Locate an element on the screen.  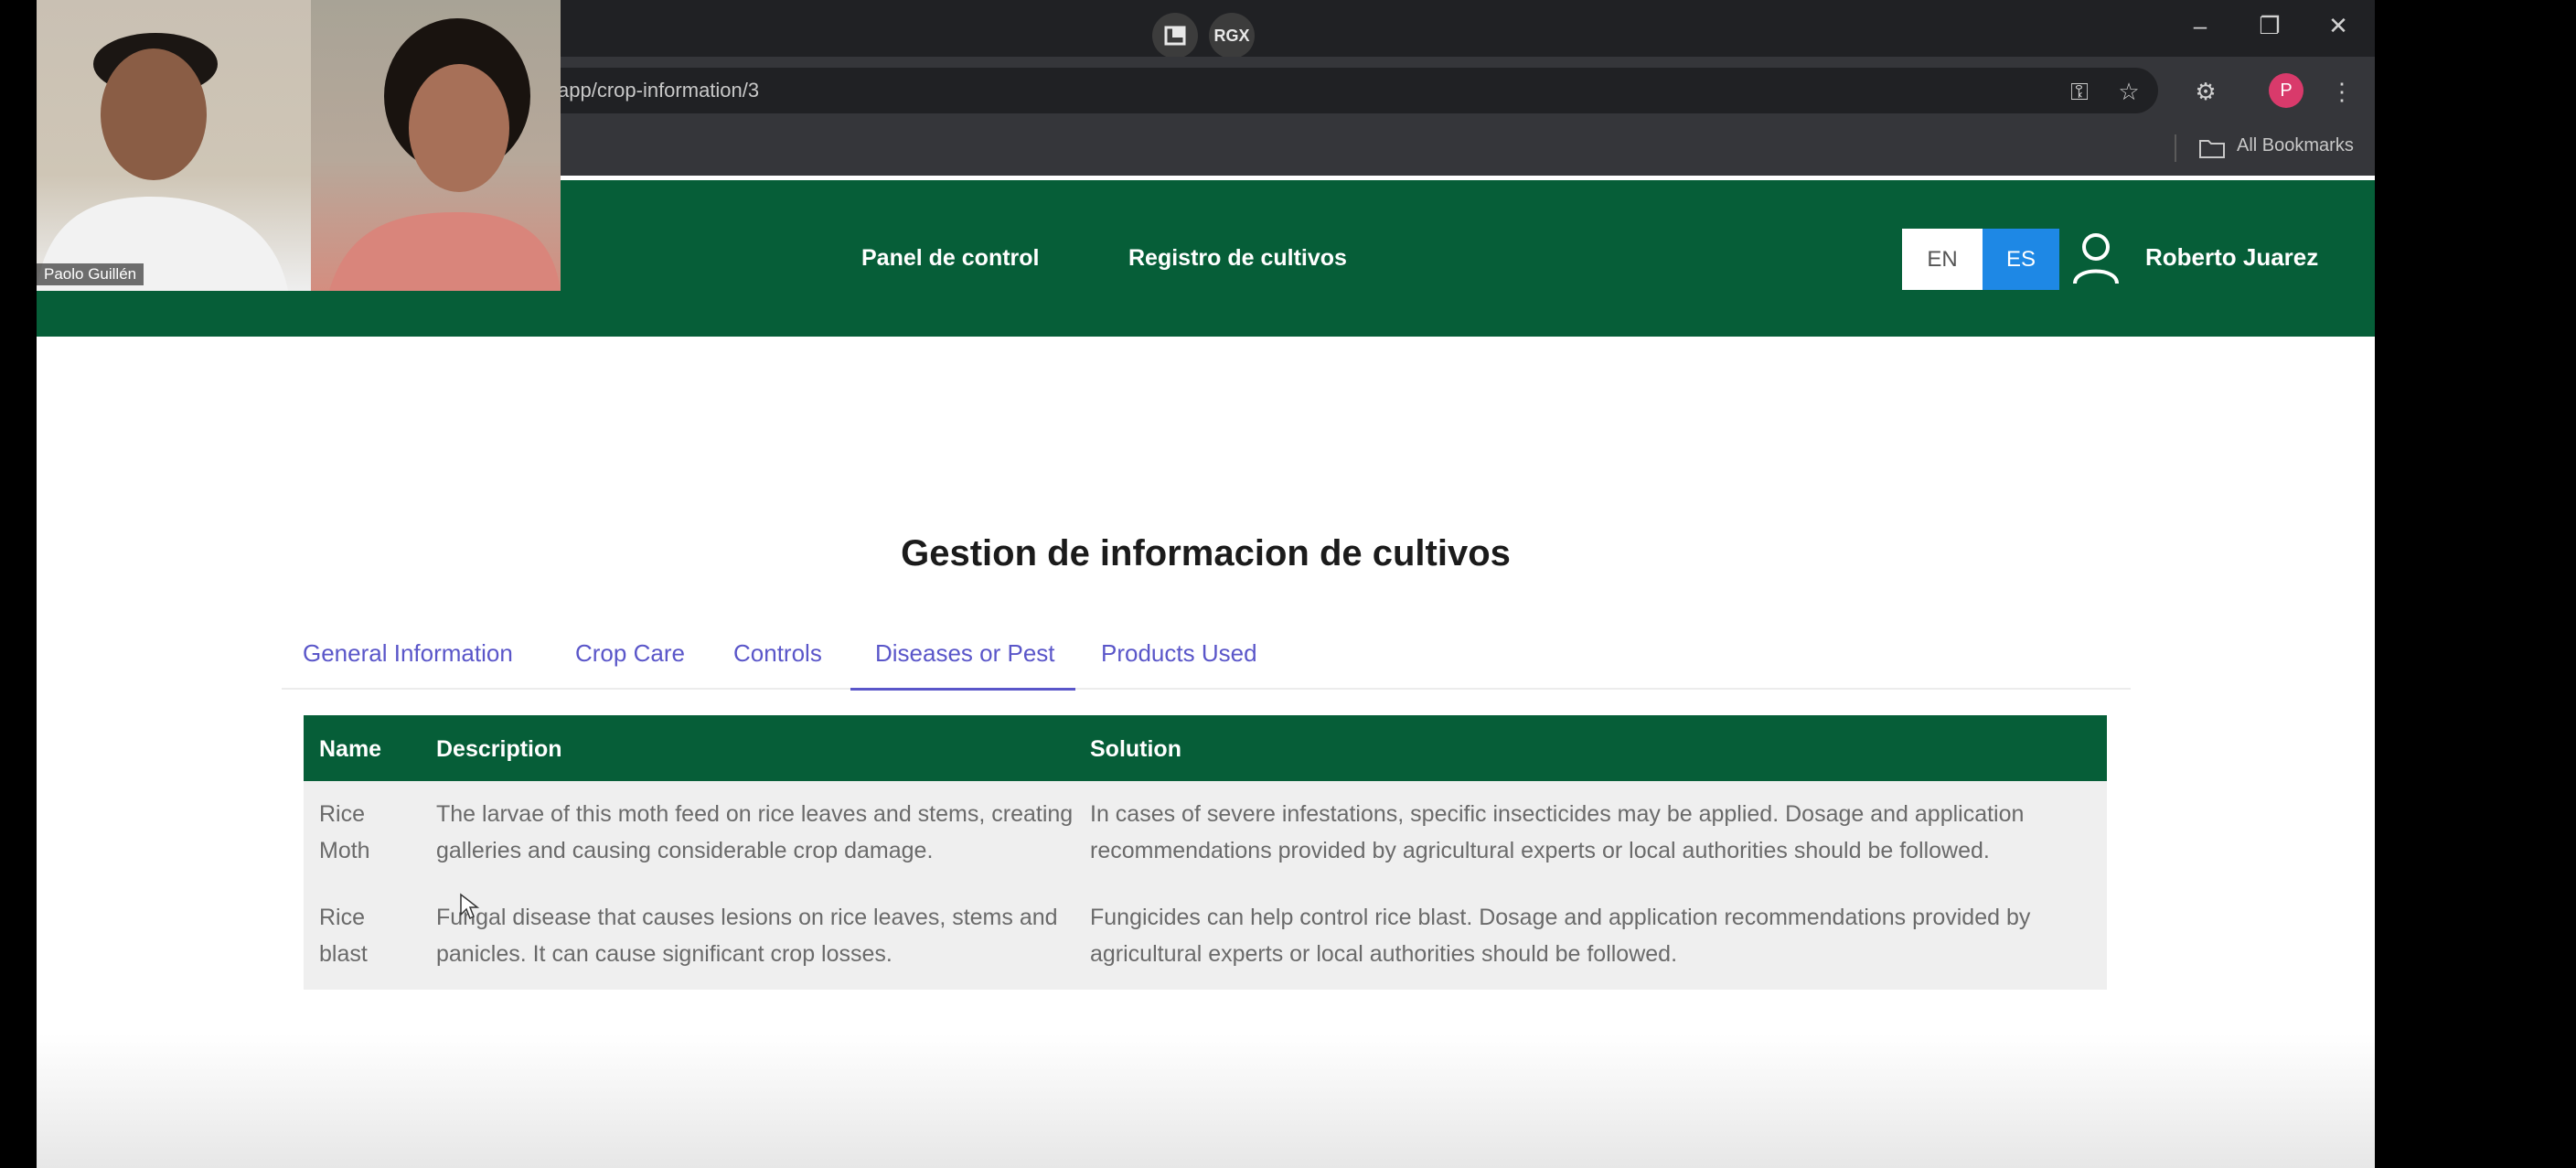
mouse-pointer-icon is located at coordinates (470, 906).